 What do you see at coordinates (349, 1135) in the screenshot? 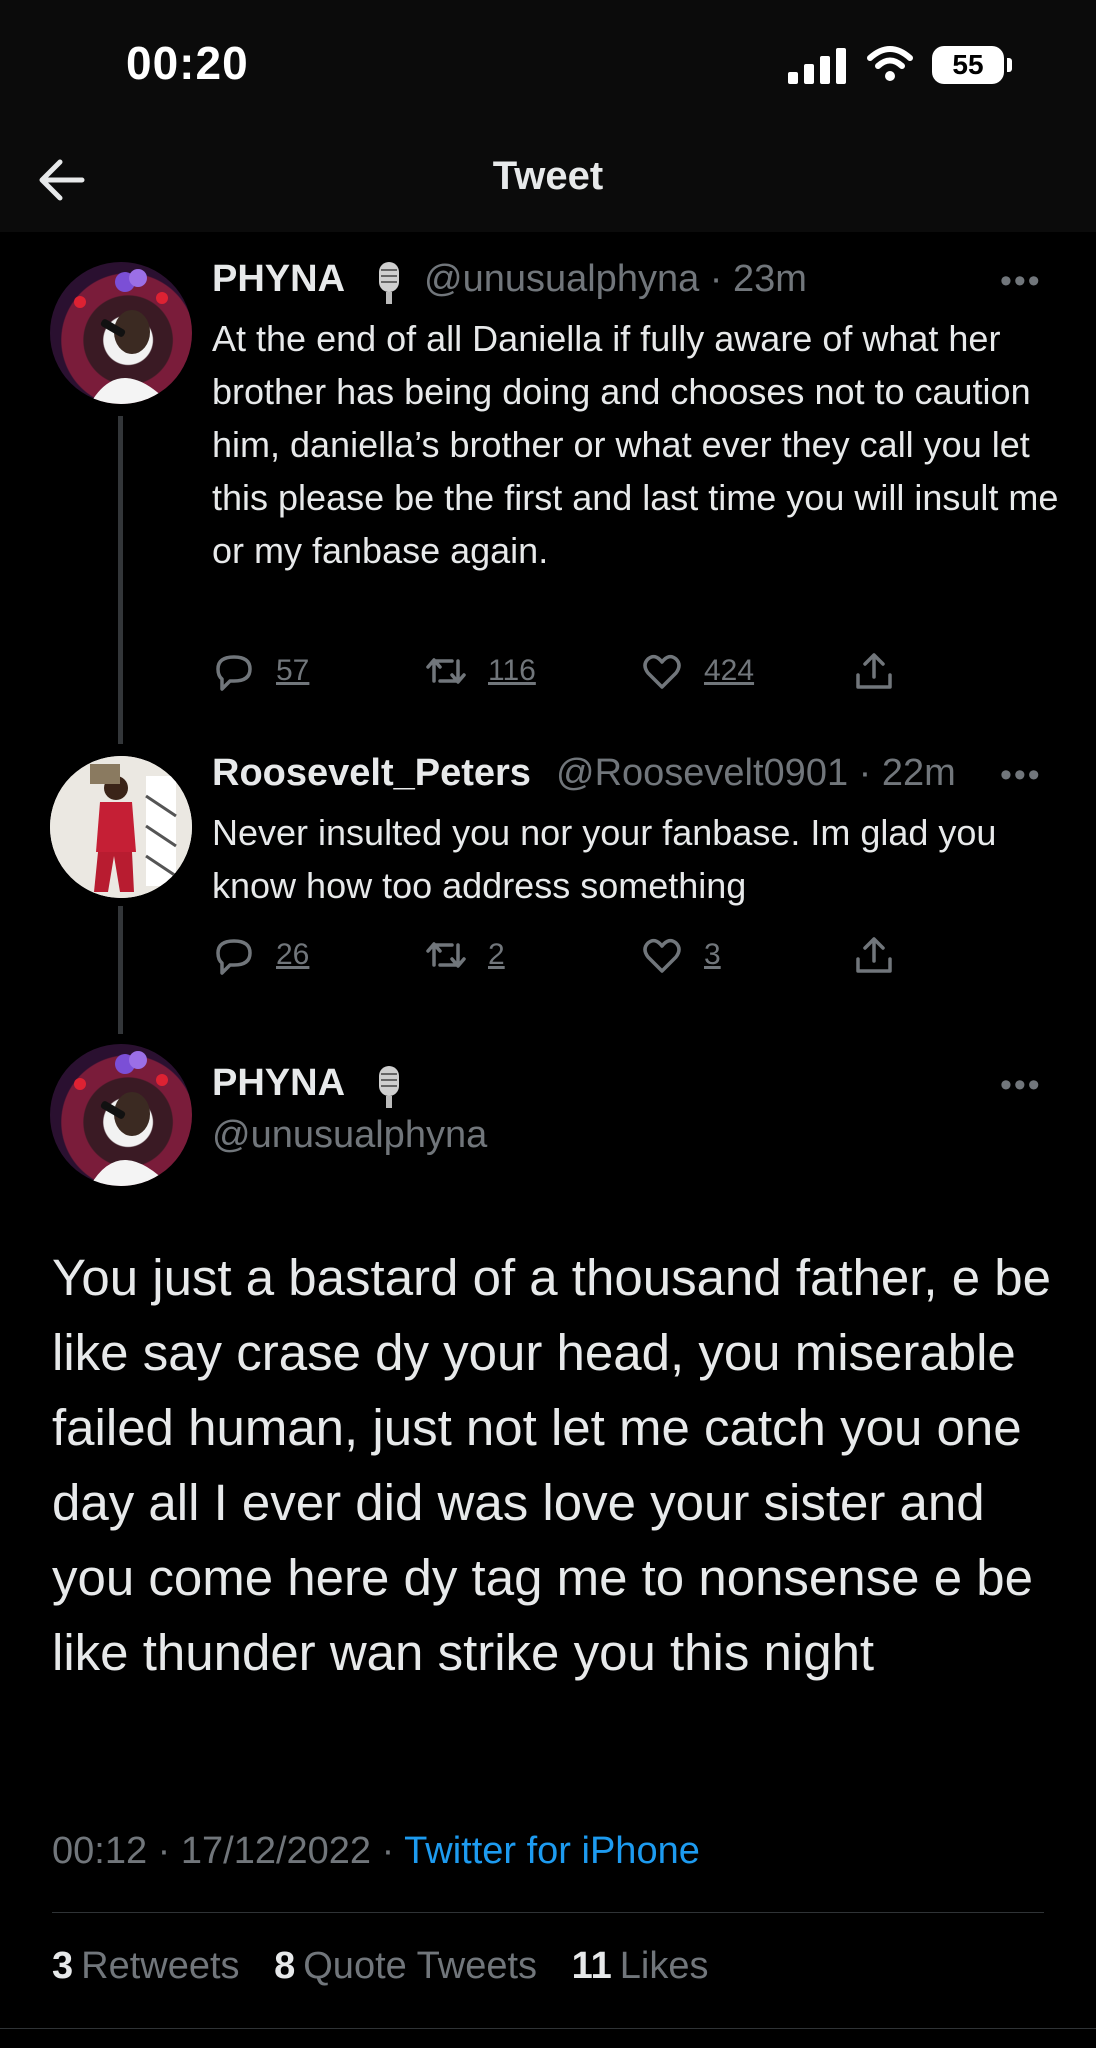
I see `tweet-author-handle: @unusualphyna` at bounding box center [349, 1135].